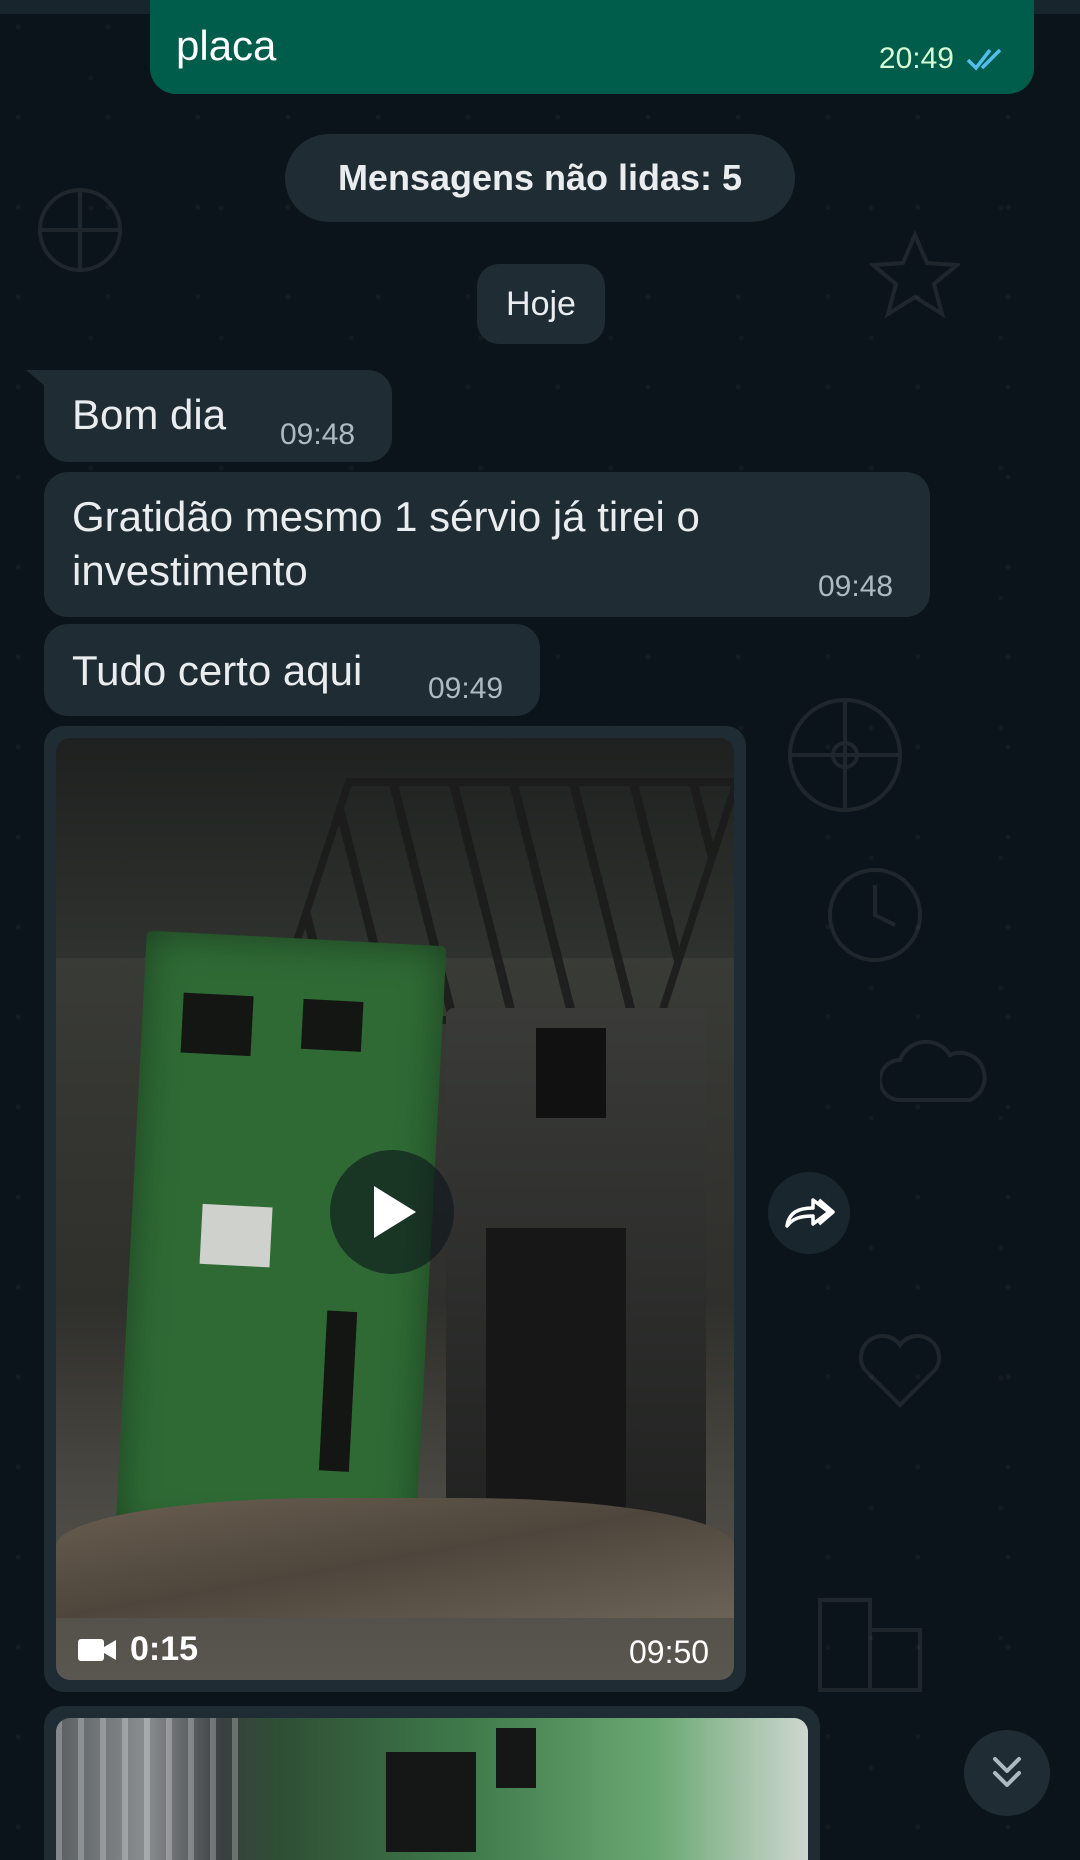  I want to click on play-button, so click(392, 1212).